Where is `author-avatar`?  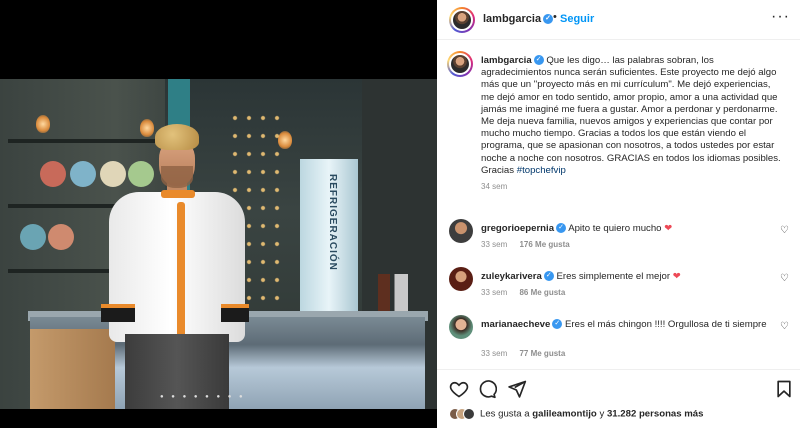 author-avatar is located at coordinates (462, 20).